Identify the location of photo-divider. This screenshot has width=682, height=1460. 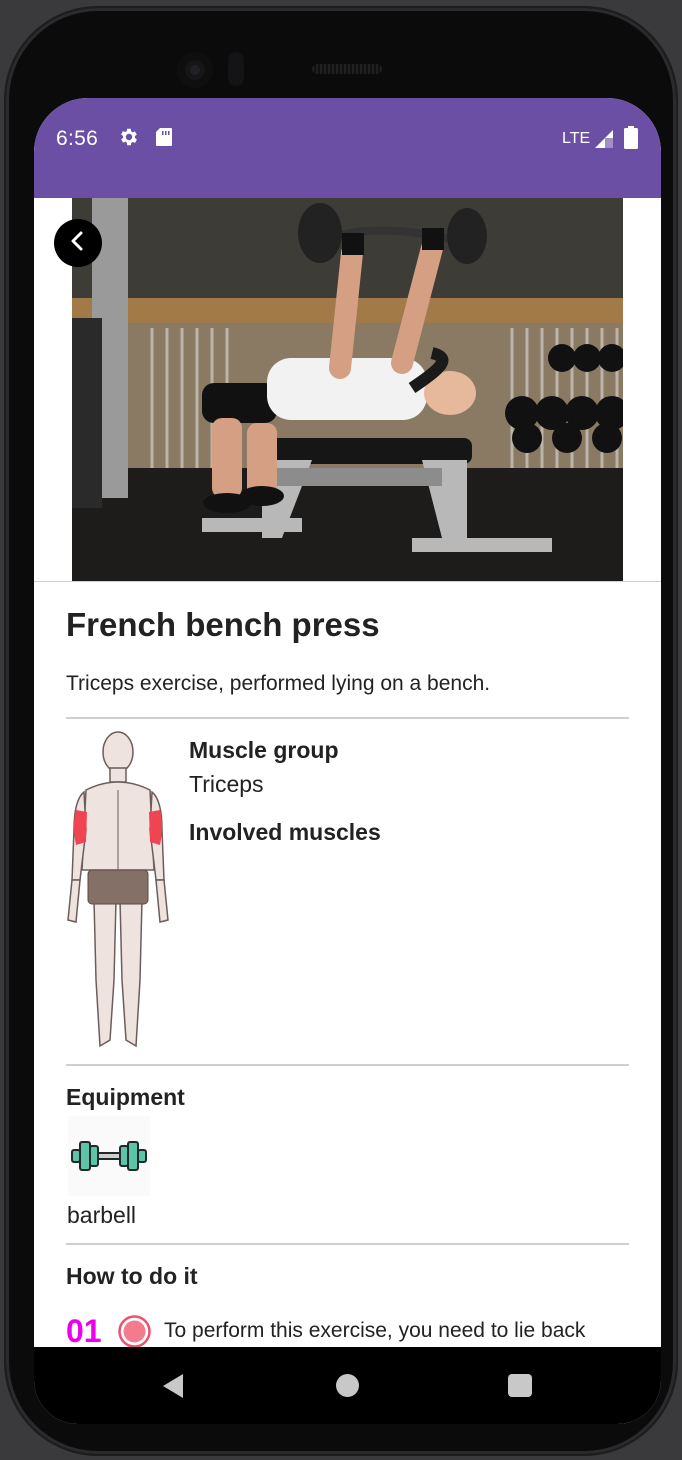
(347, 581).